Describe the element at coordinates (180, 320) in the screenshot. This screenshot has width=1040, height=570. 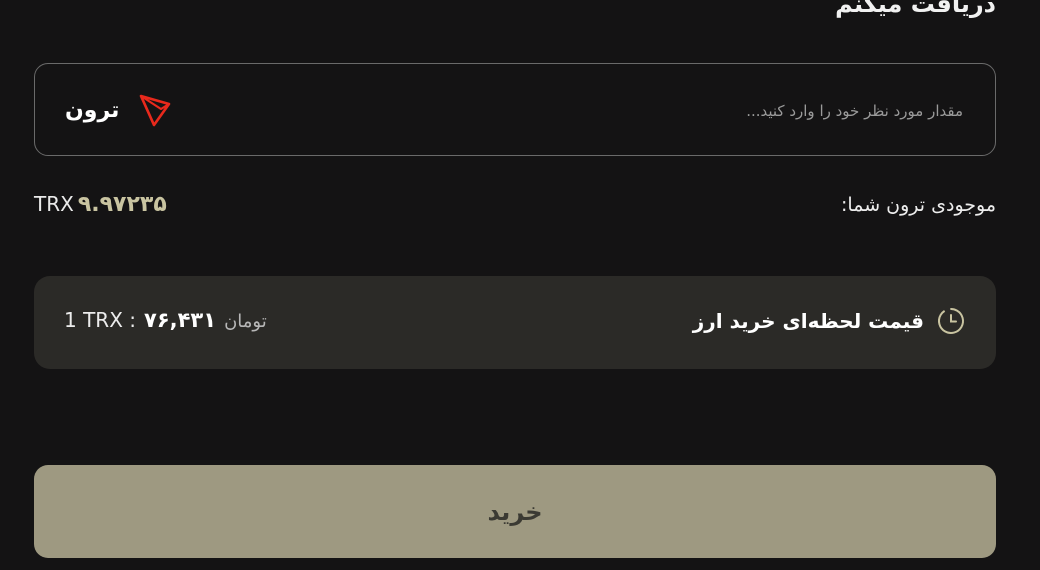
I see `rate-value: ۷۶,۴۳۱` at that location.